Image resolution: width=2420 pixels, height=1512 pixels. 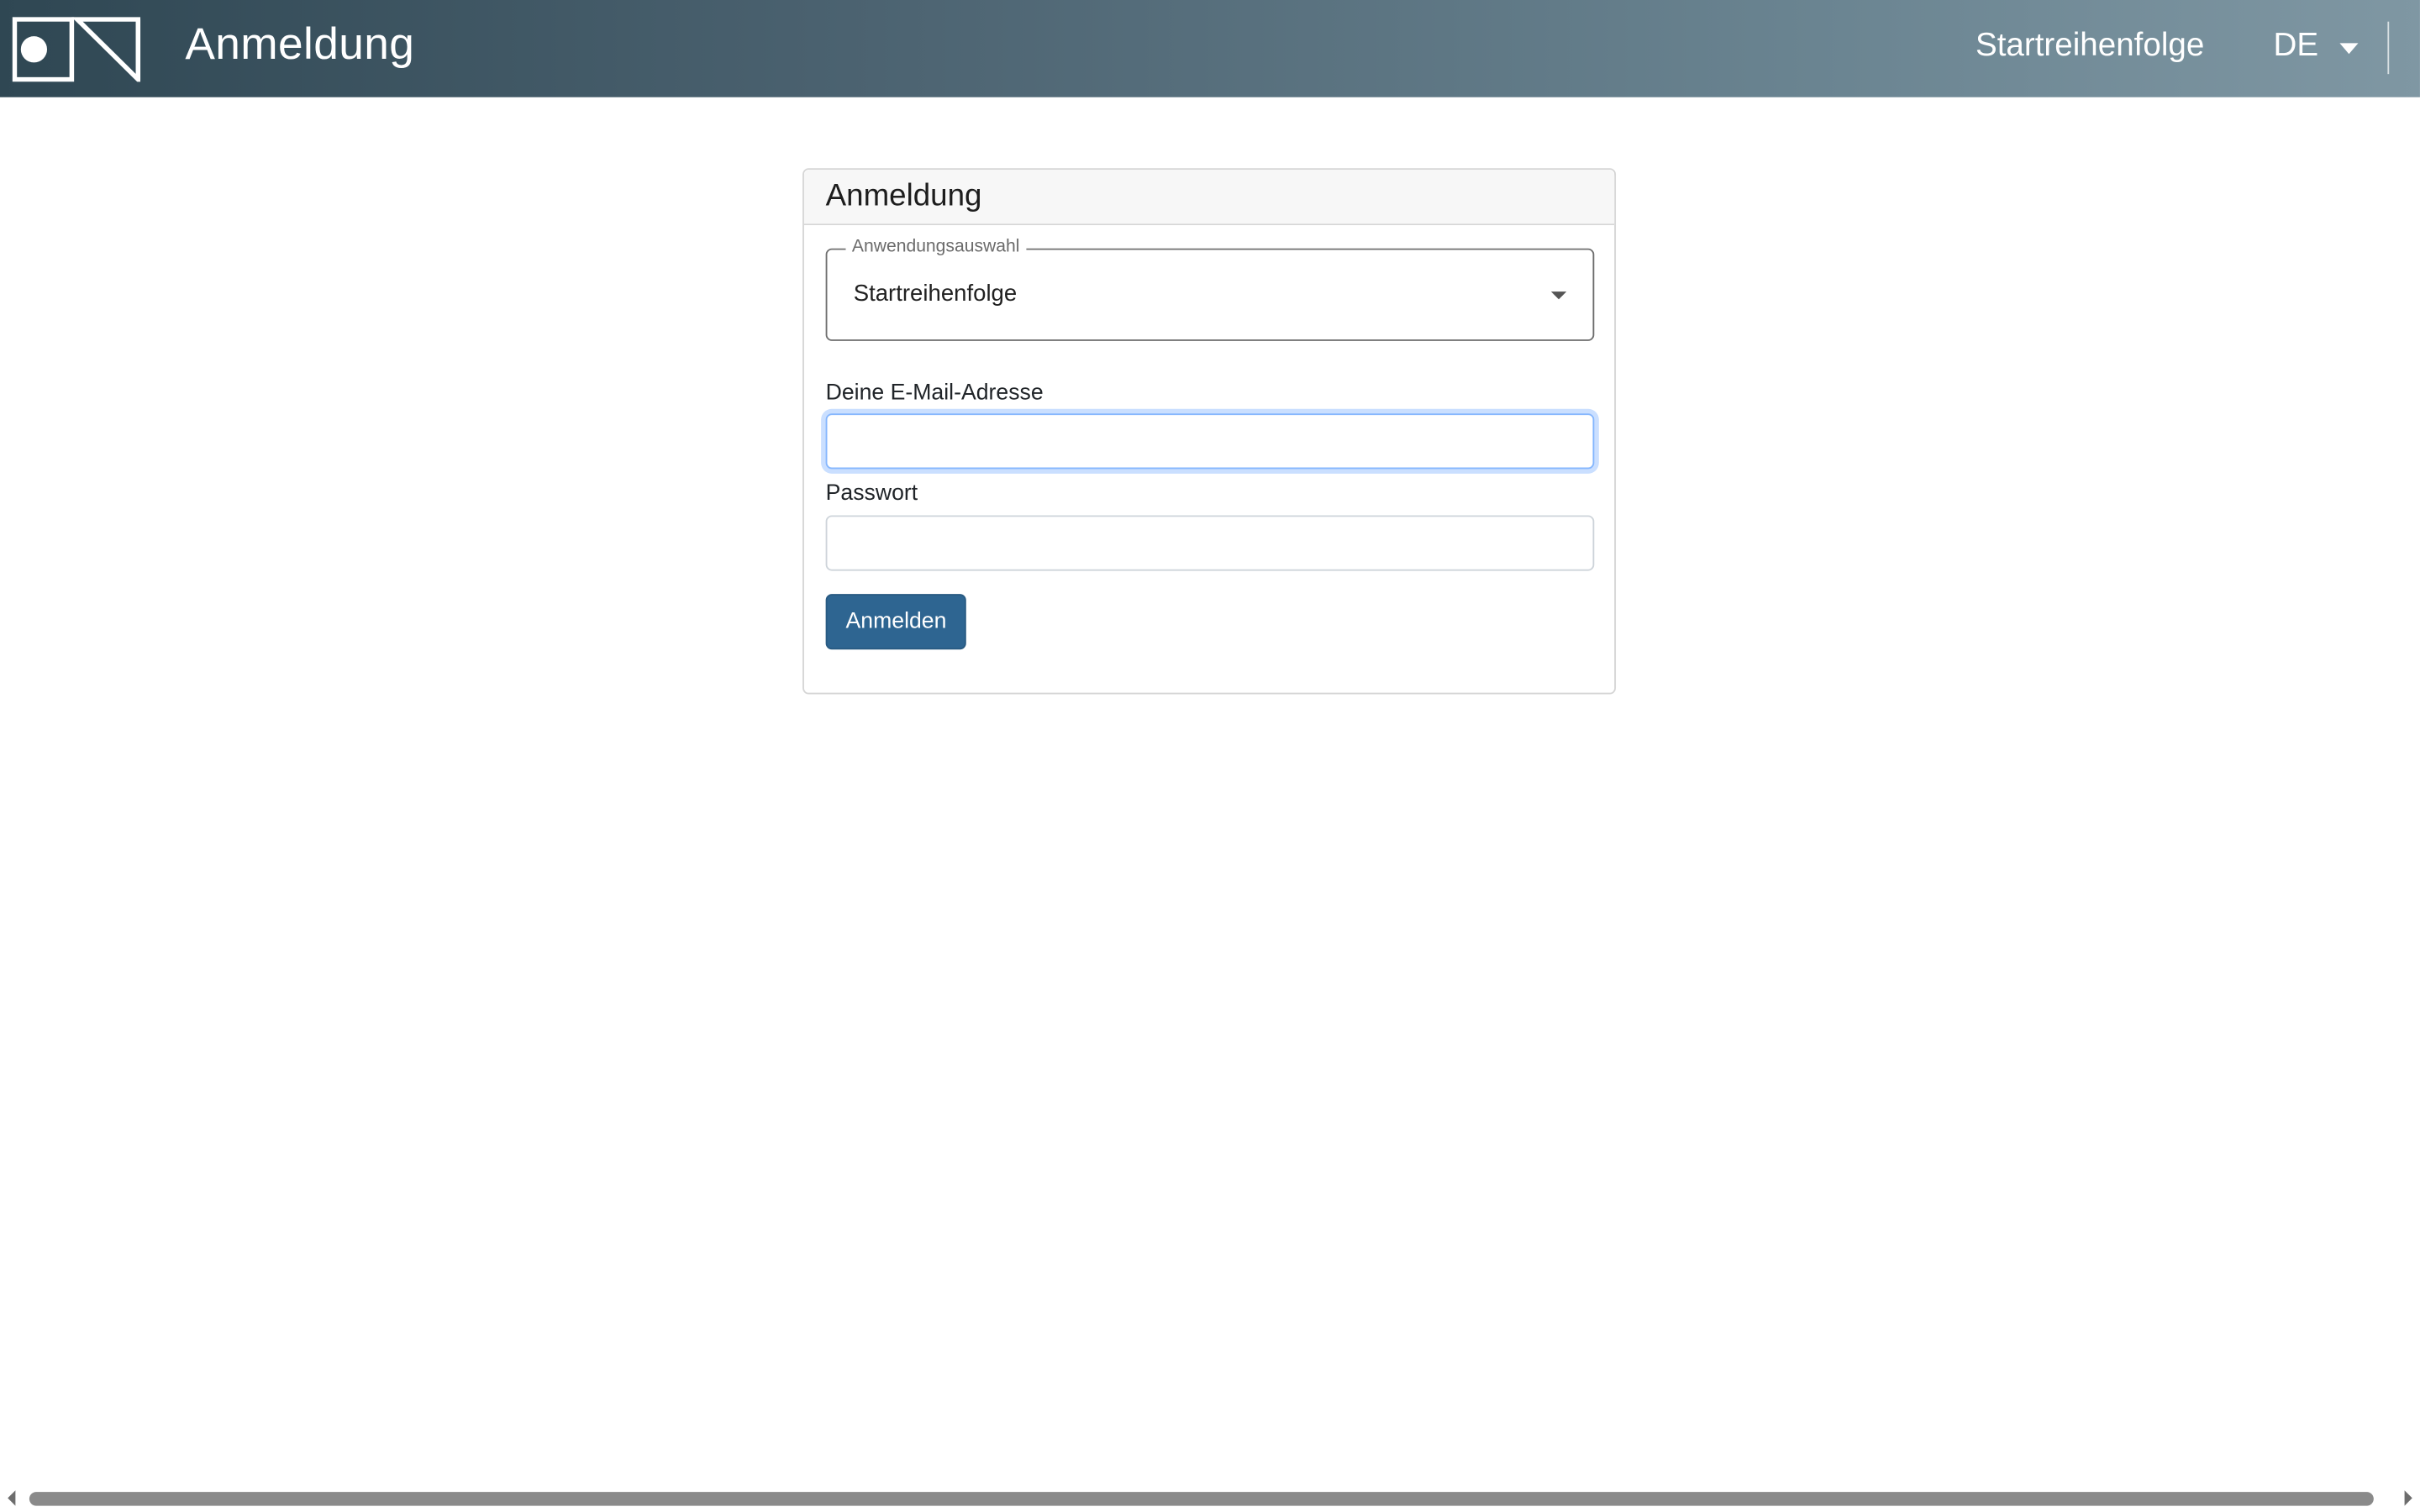 I want to click on card-header: Anmeldung, so click(x=1209, y=198).